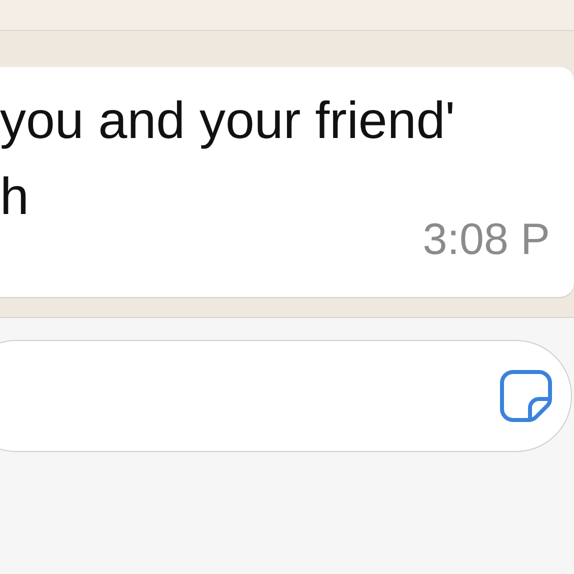  I want to click on message-text: you and your friend', so click(228, 121).